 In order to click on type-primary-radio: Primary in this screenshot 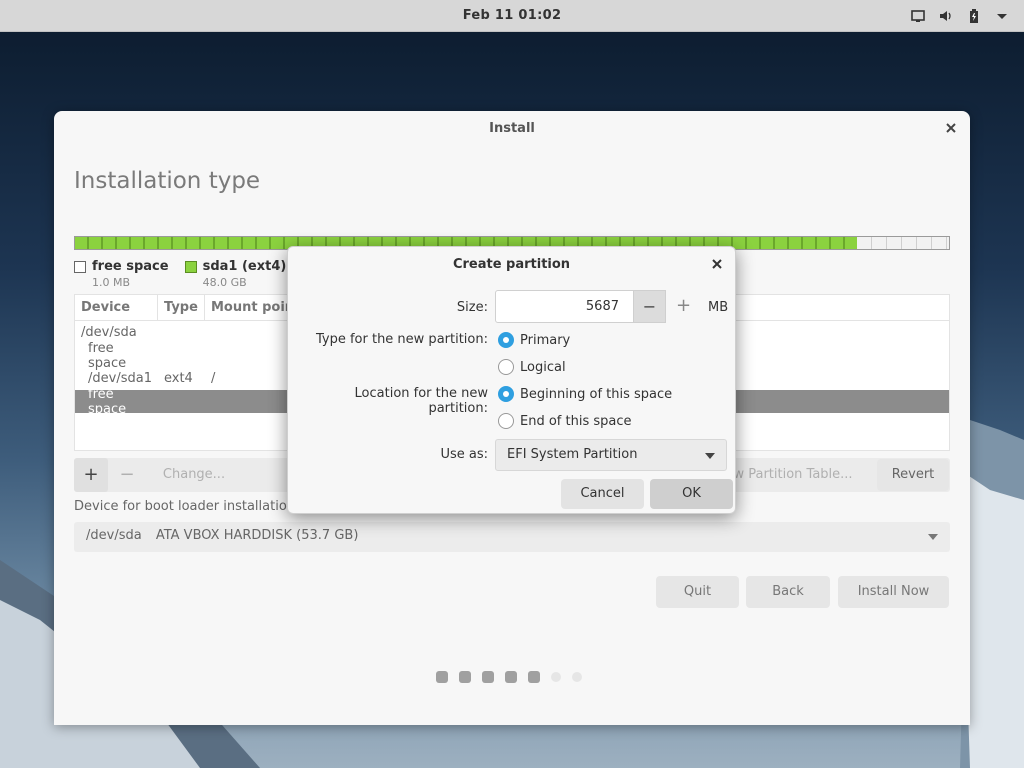, I will do `click(534, 340)`.